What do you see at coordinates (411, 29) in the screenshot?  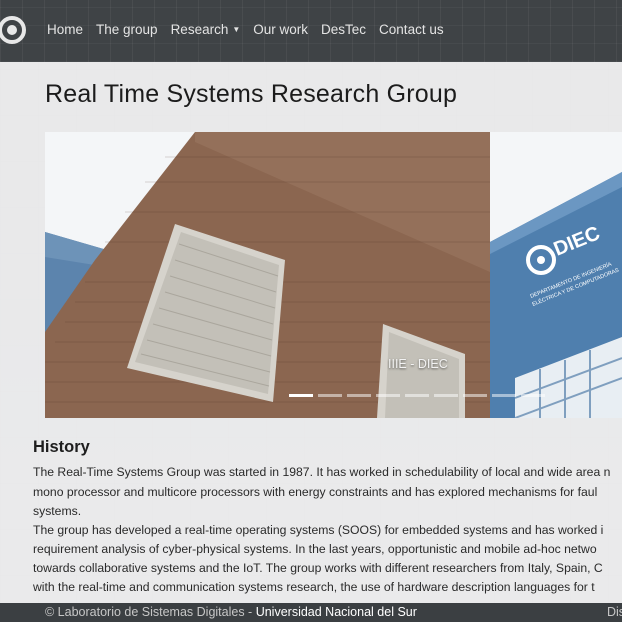 I see `nav-contact-us: Contact us` at bounding box center [411, 29].